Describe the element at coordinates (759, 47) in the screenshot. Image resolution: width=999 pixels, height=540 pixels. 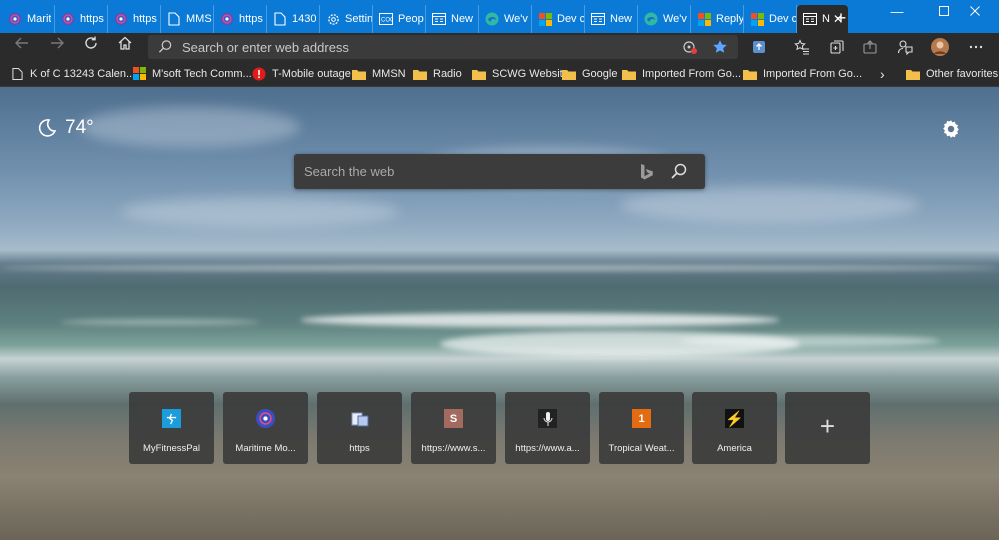
I see `extension-button` at that location.